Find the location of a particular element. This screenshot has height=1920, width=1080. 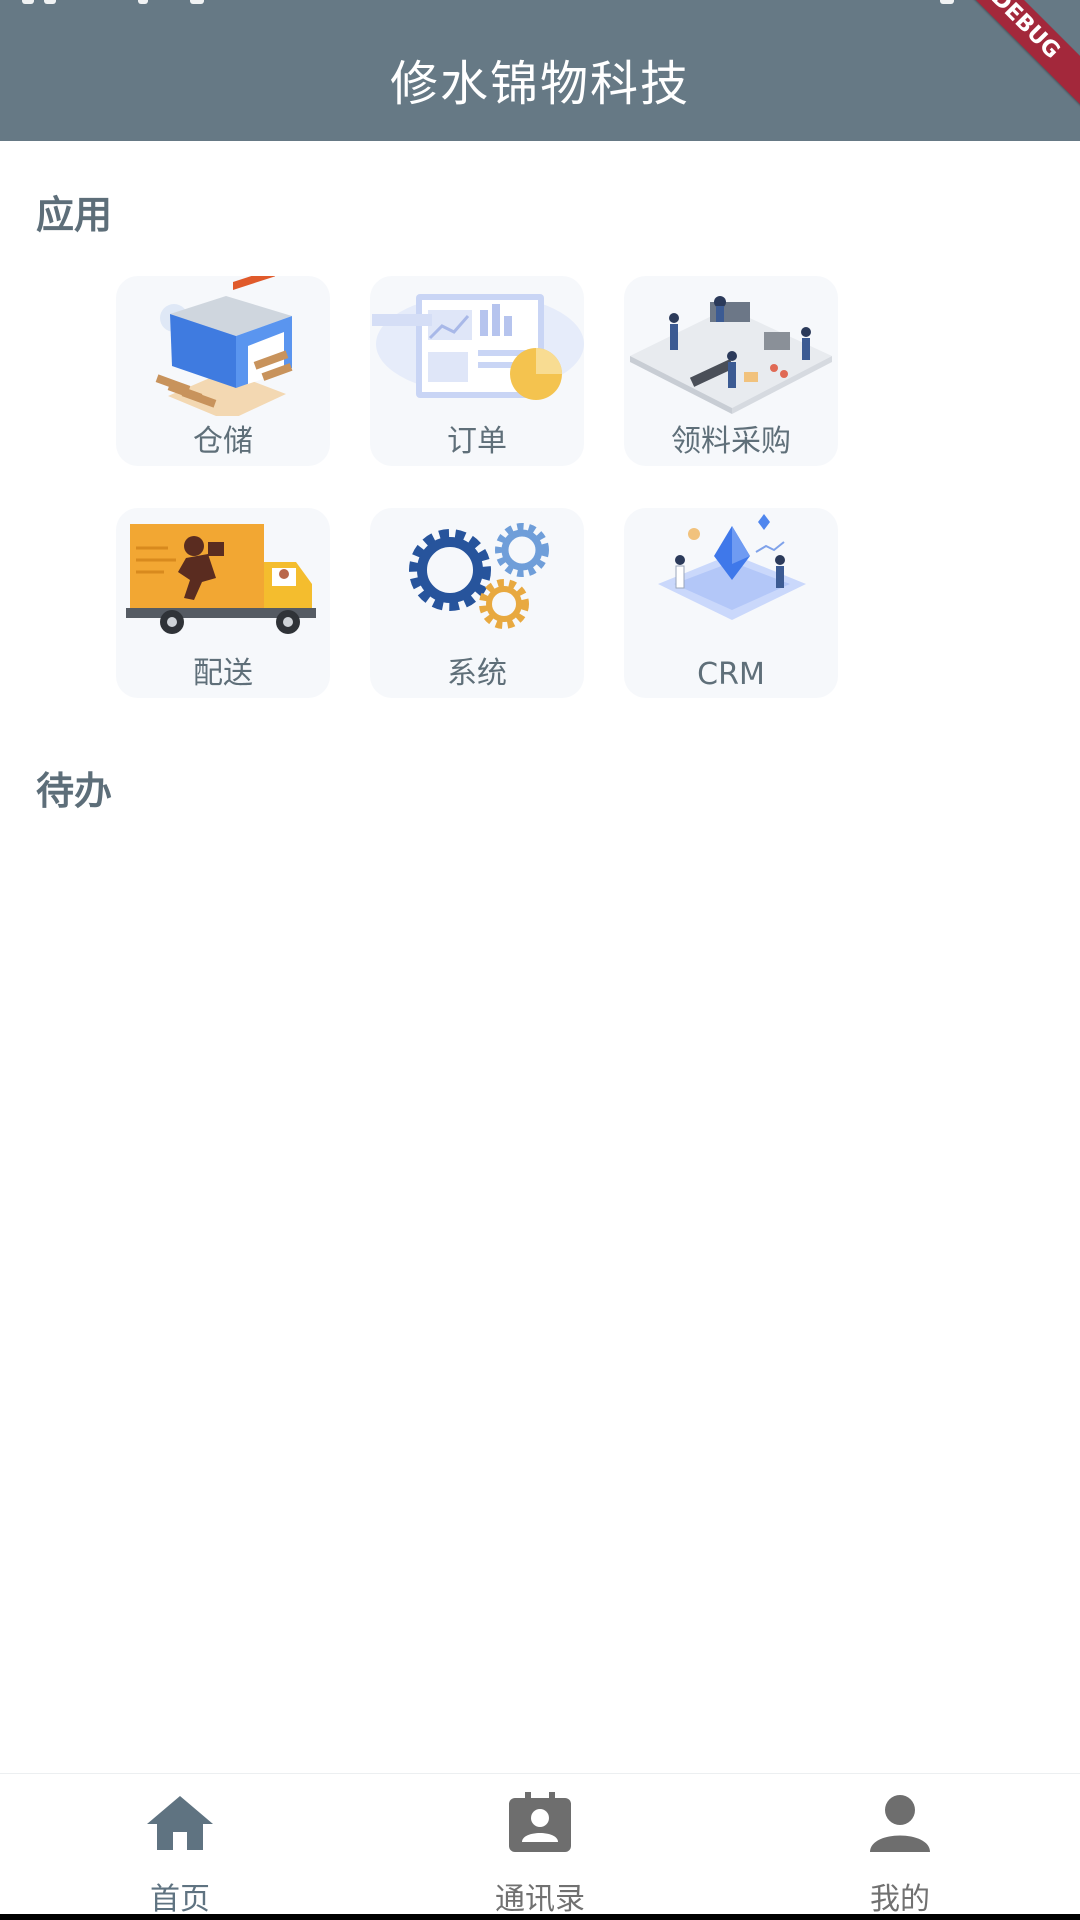

screen-bottom-edge is located at coordinates (540, 1917).